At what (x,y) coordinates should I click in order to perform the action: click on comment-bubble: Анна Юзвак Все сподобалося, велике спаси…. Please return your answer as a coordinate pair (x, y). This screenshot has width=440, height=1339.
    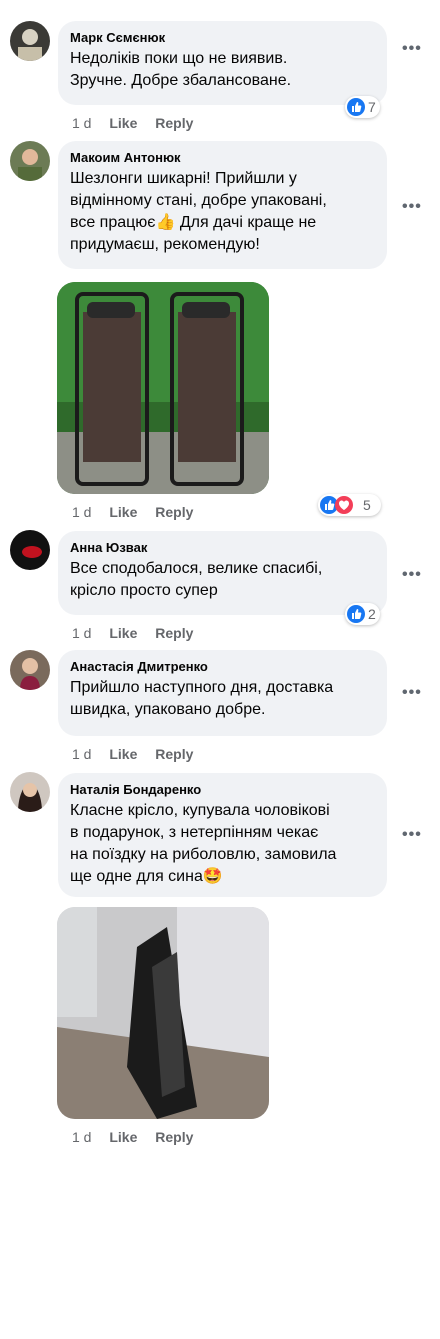
    Looking at the image, I should click on (222, 573).